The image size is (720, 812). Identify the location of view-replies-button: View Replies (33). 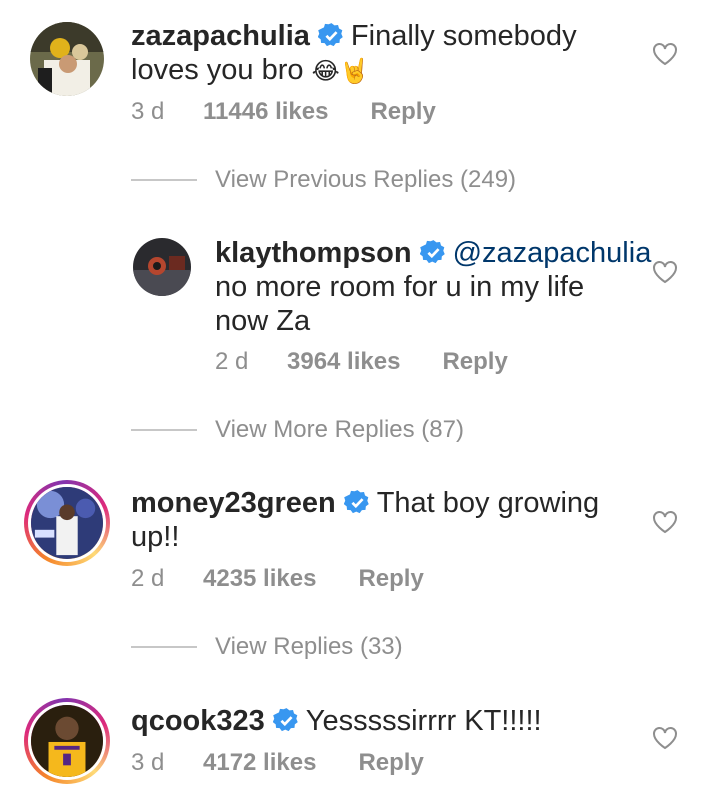
(267, 647).